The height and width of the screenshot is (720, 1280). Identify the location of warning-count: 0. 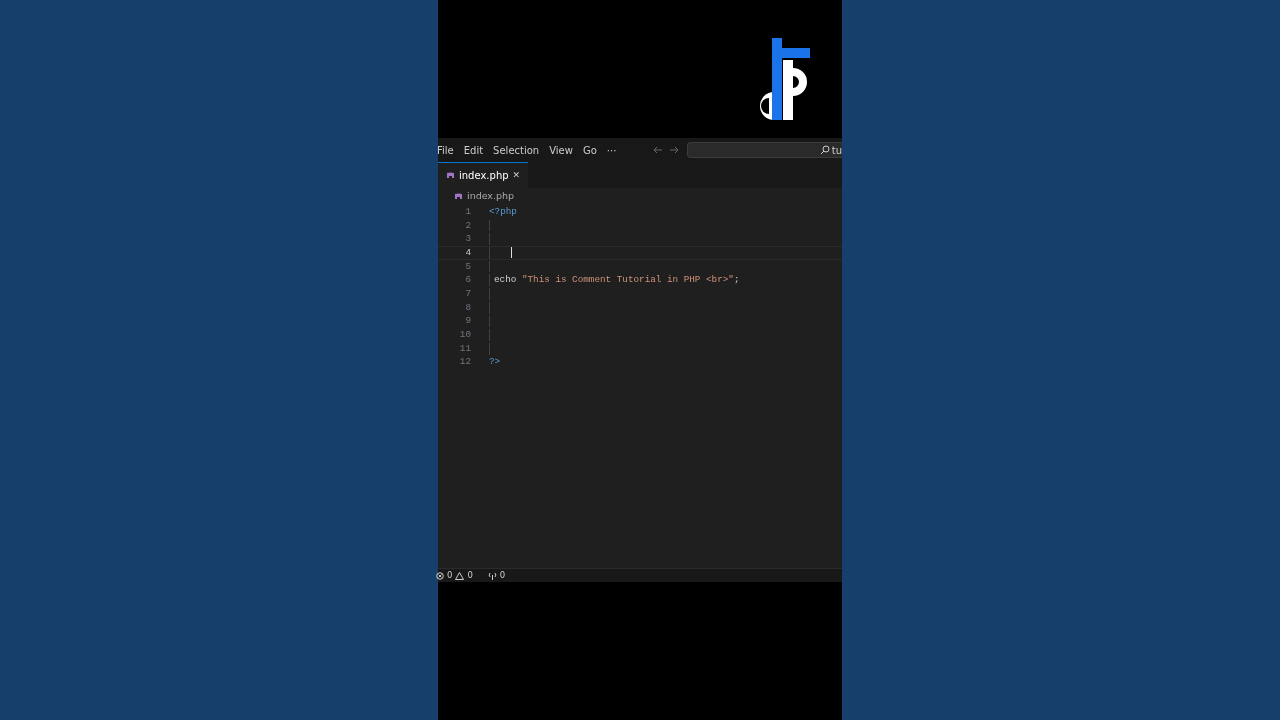
(470, 575).